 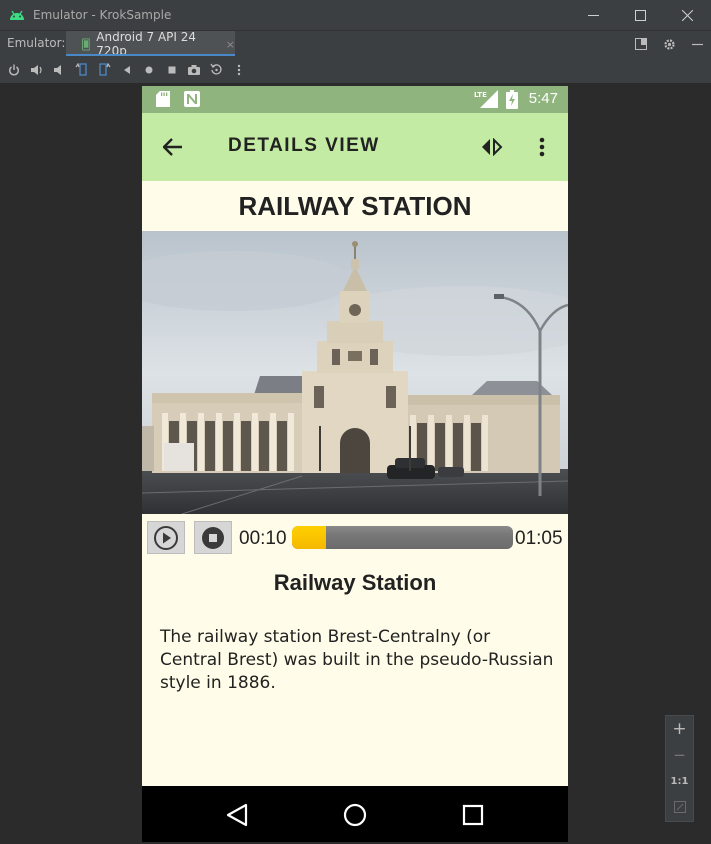 I want to click on android-nav-bar, so click(x=355, y=814).